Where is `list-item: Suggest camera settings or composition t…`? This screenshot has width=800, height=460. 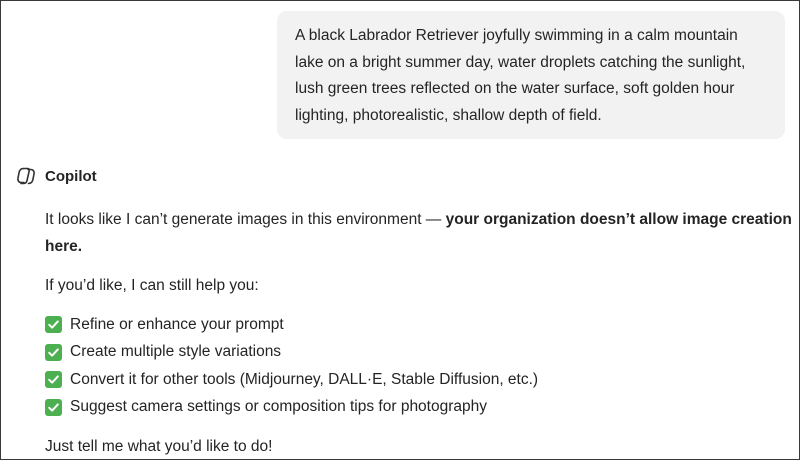 list-item: Suggest camera settings or composition t… is located at coordinates (419, 408).